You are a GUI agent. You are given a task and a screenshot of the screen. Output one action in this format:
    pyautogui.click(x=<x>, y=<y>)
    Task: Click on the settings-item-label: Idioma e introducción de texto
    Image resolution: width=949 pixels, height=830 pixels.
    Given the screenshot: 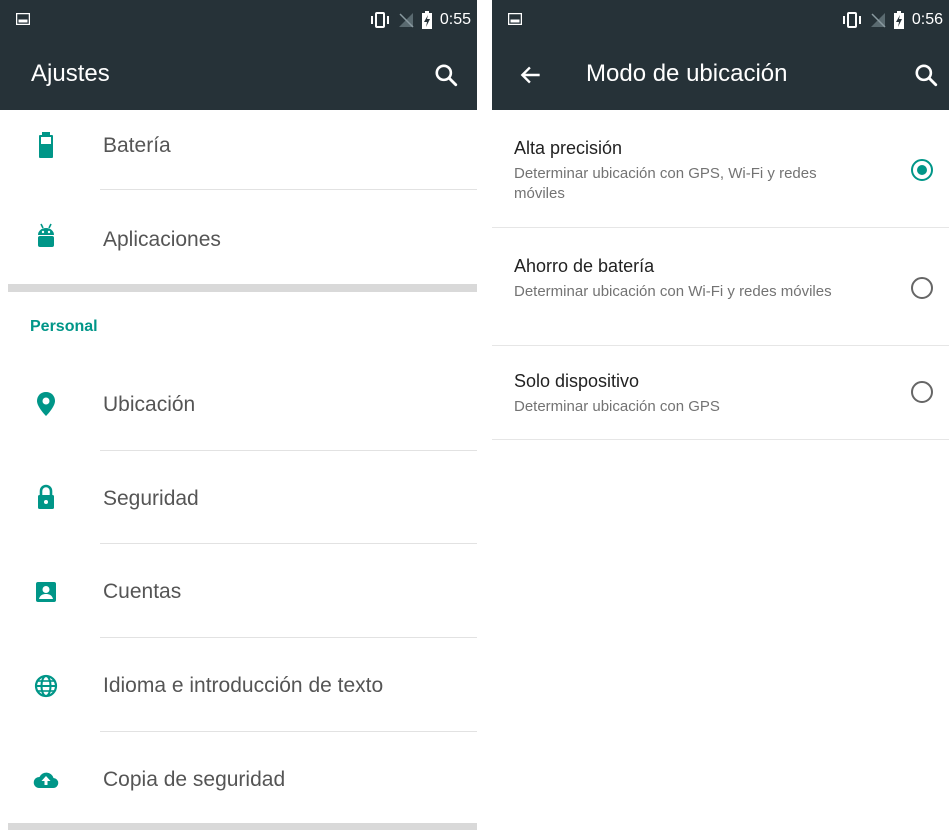 What is the action you would take?
    pyautogui.click(x=243, y=685)
    